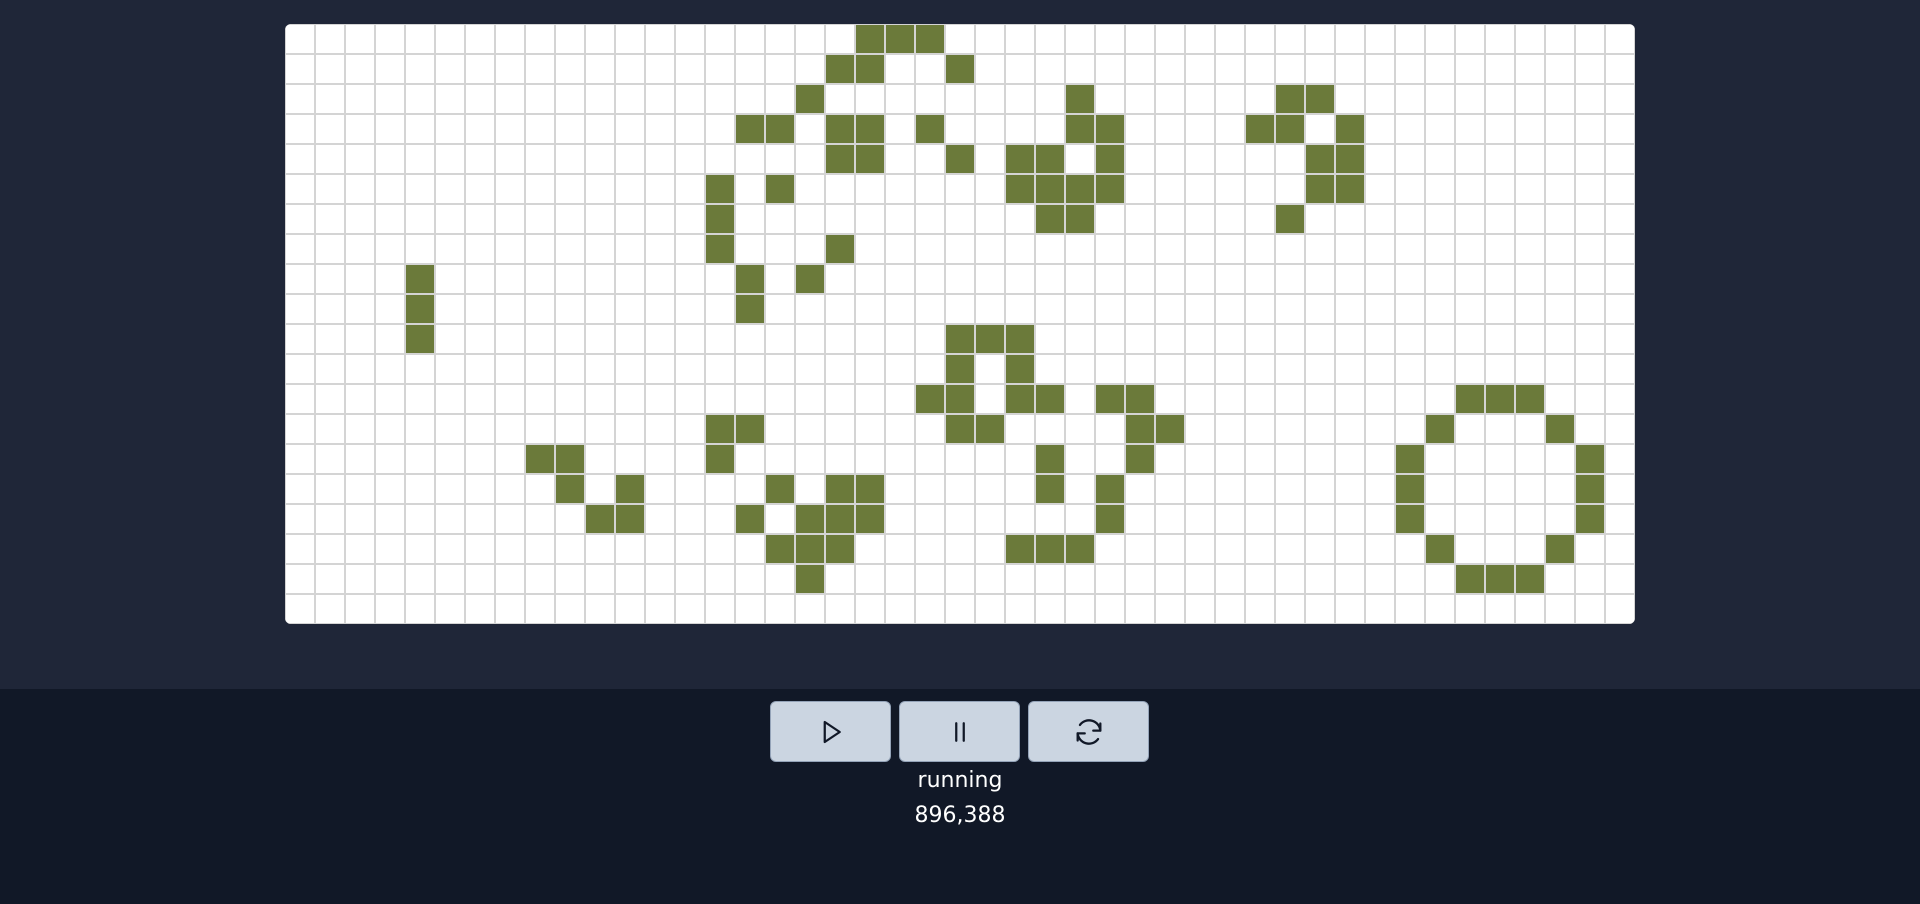 The width and height of the screenshot is (1920, 904). What do you see at coordinates (959, 731) in the screenshot?
I see `pause-button` at bounding box center [959, 731].